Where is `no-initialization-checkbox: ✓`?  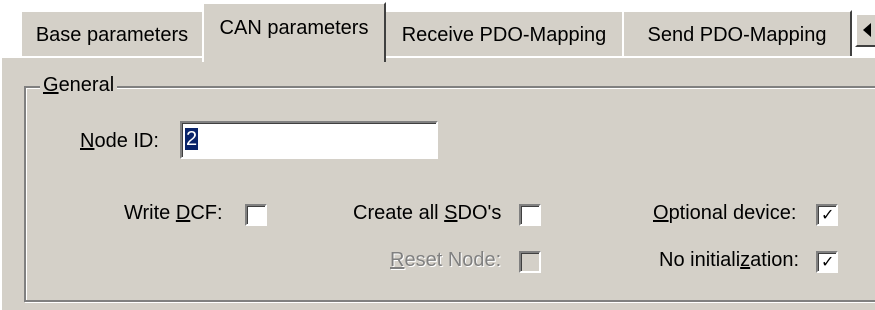 no-initialization-checkbox: ✓ is located at coordinates (827, 262).